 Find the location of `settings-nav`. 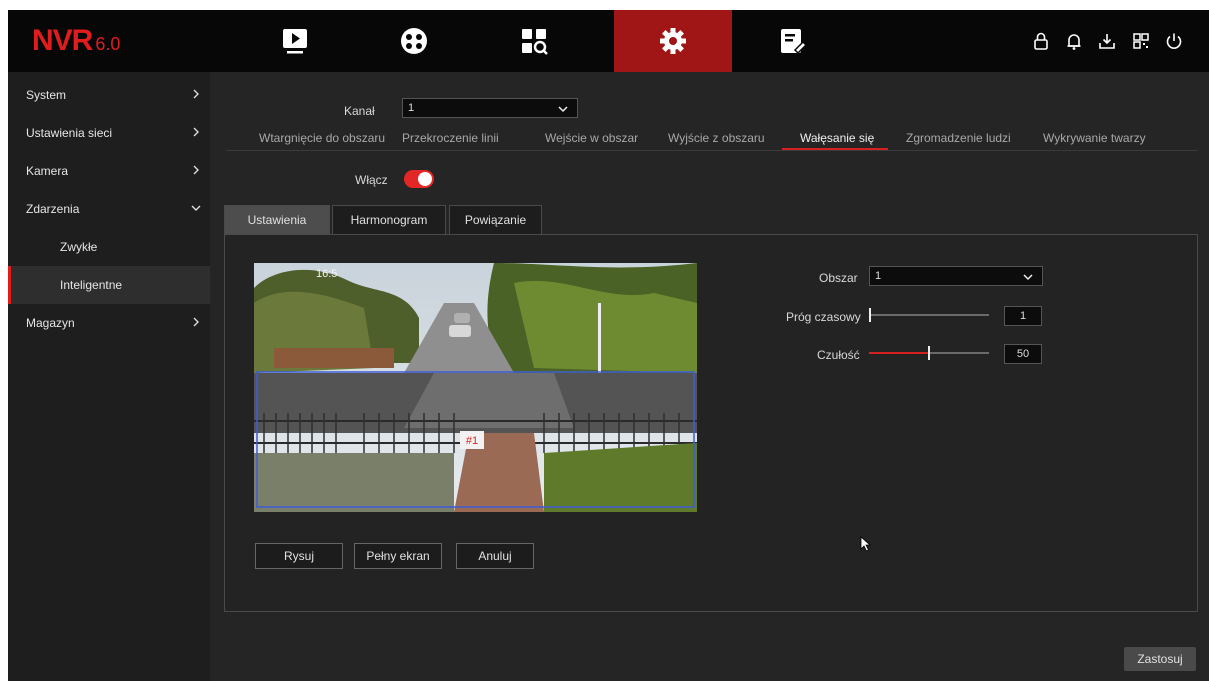

settings-nav is located at coordinates (673, 41).